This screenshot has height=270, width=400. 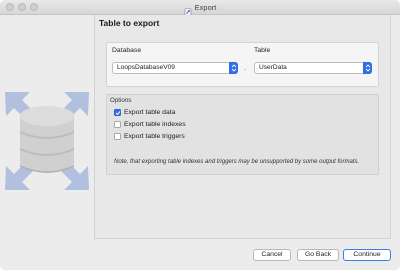 What do you see at coordinates (273, 67) in the screenshot?
I see `table-select-value: UserData` at bounding box center [273, 67].